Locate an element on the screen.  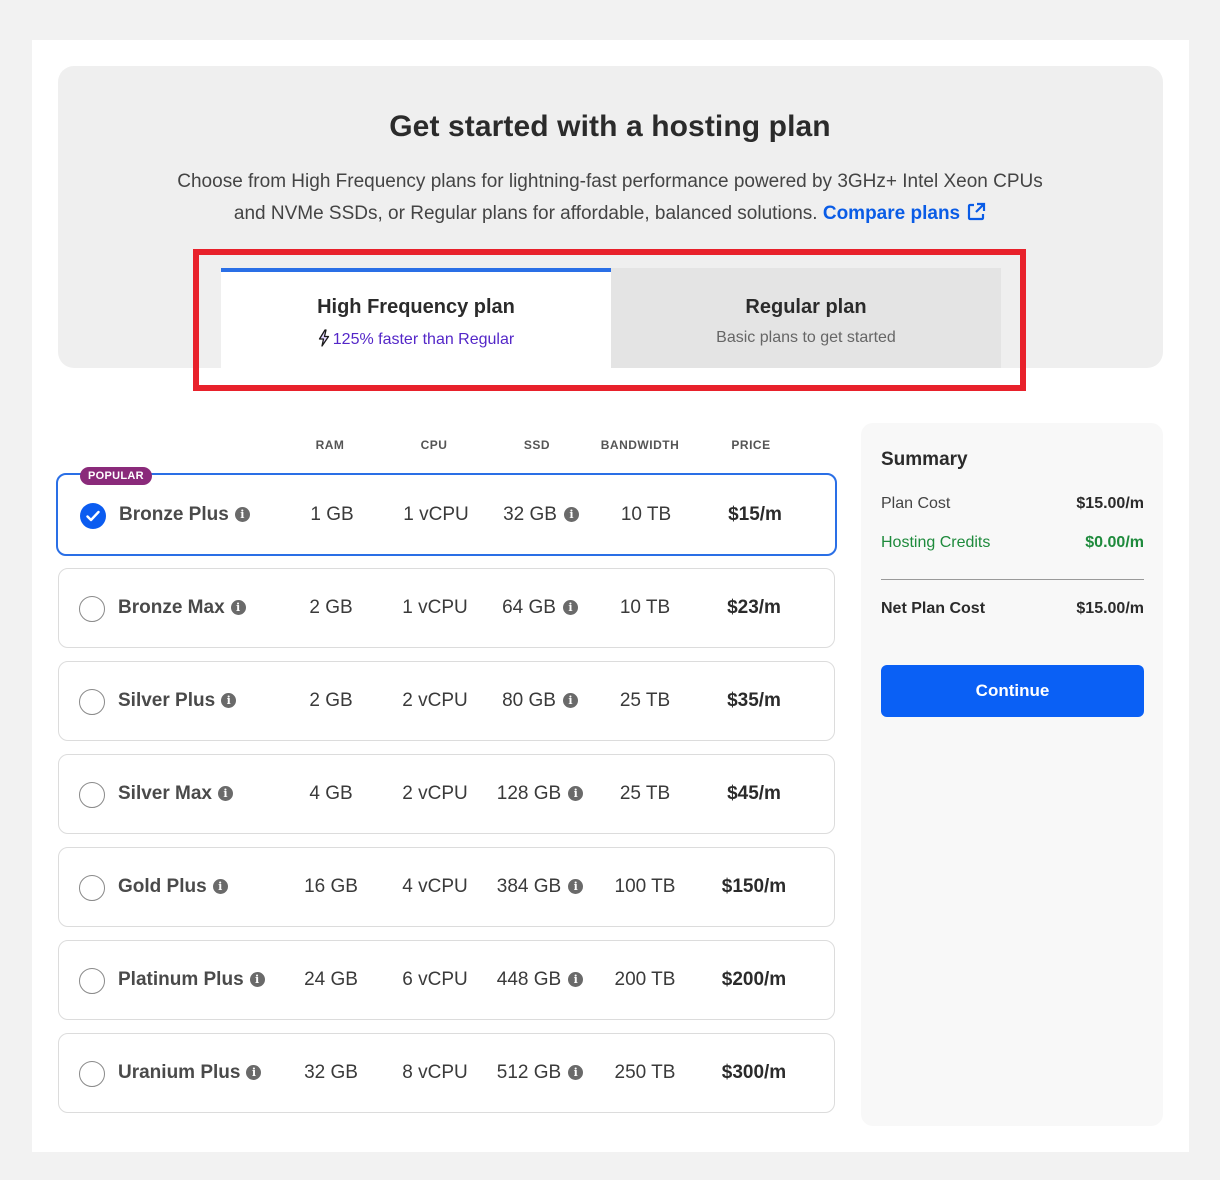
plan-name: Gold Plus i is located at coordinates (173, 887).